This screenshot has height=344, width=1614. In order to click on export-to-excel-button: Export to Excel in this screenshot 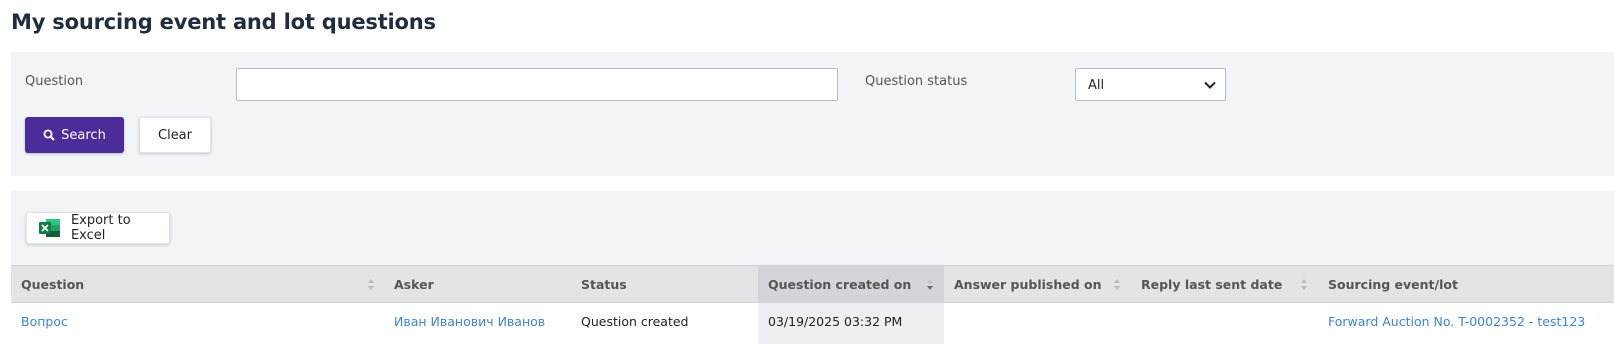, I will do `click(98, 228)`.